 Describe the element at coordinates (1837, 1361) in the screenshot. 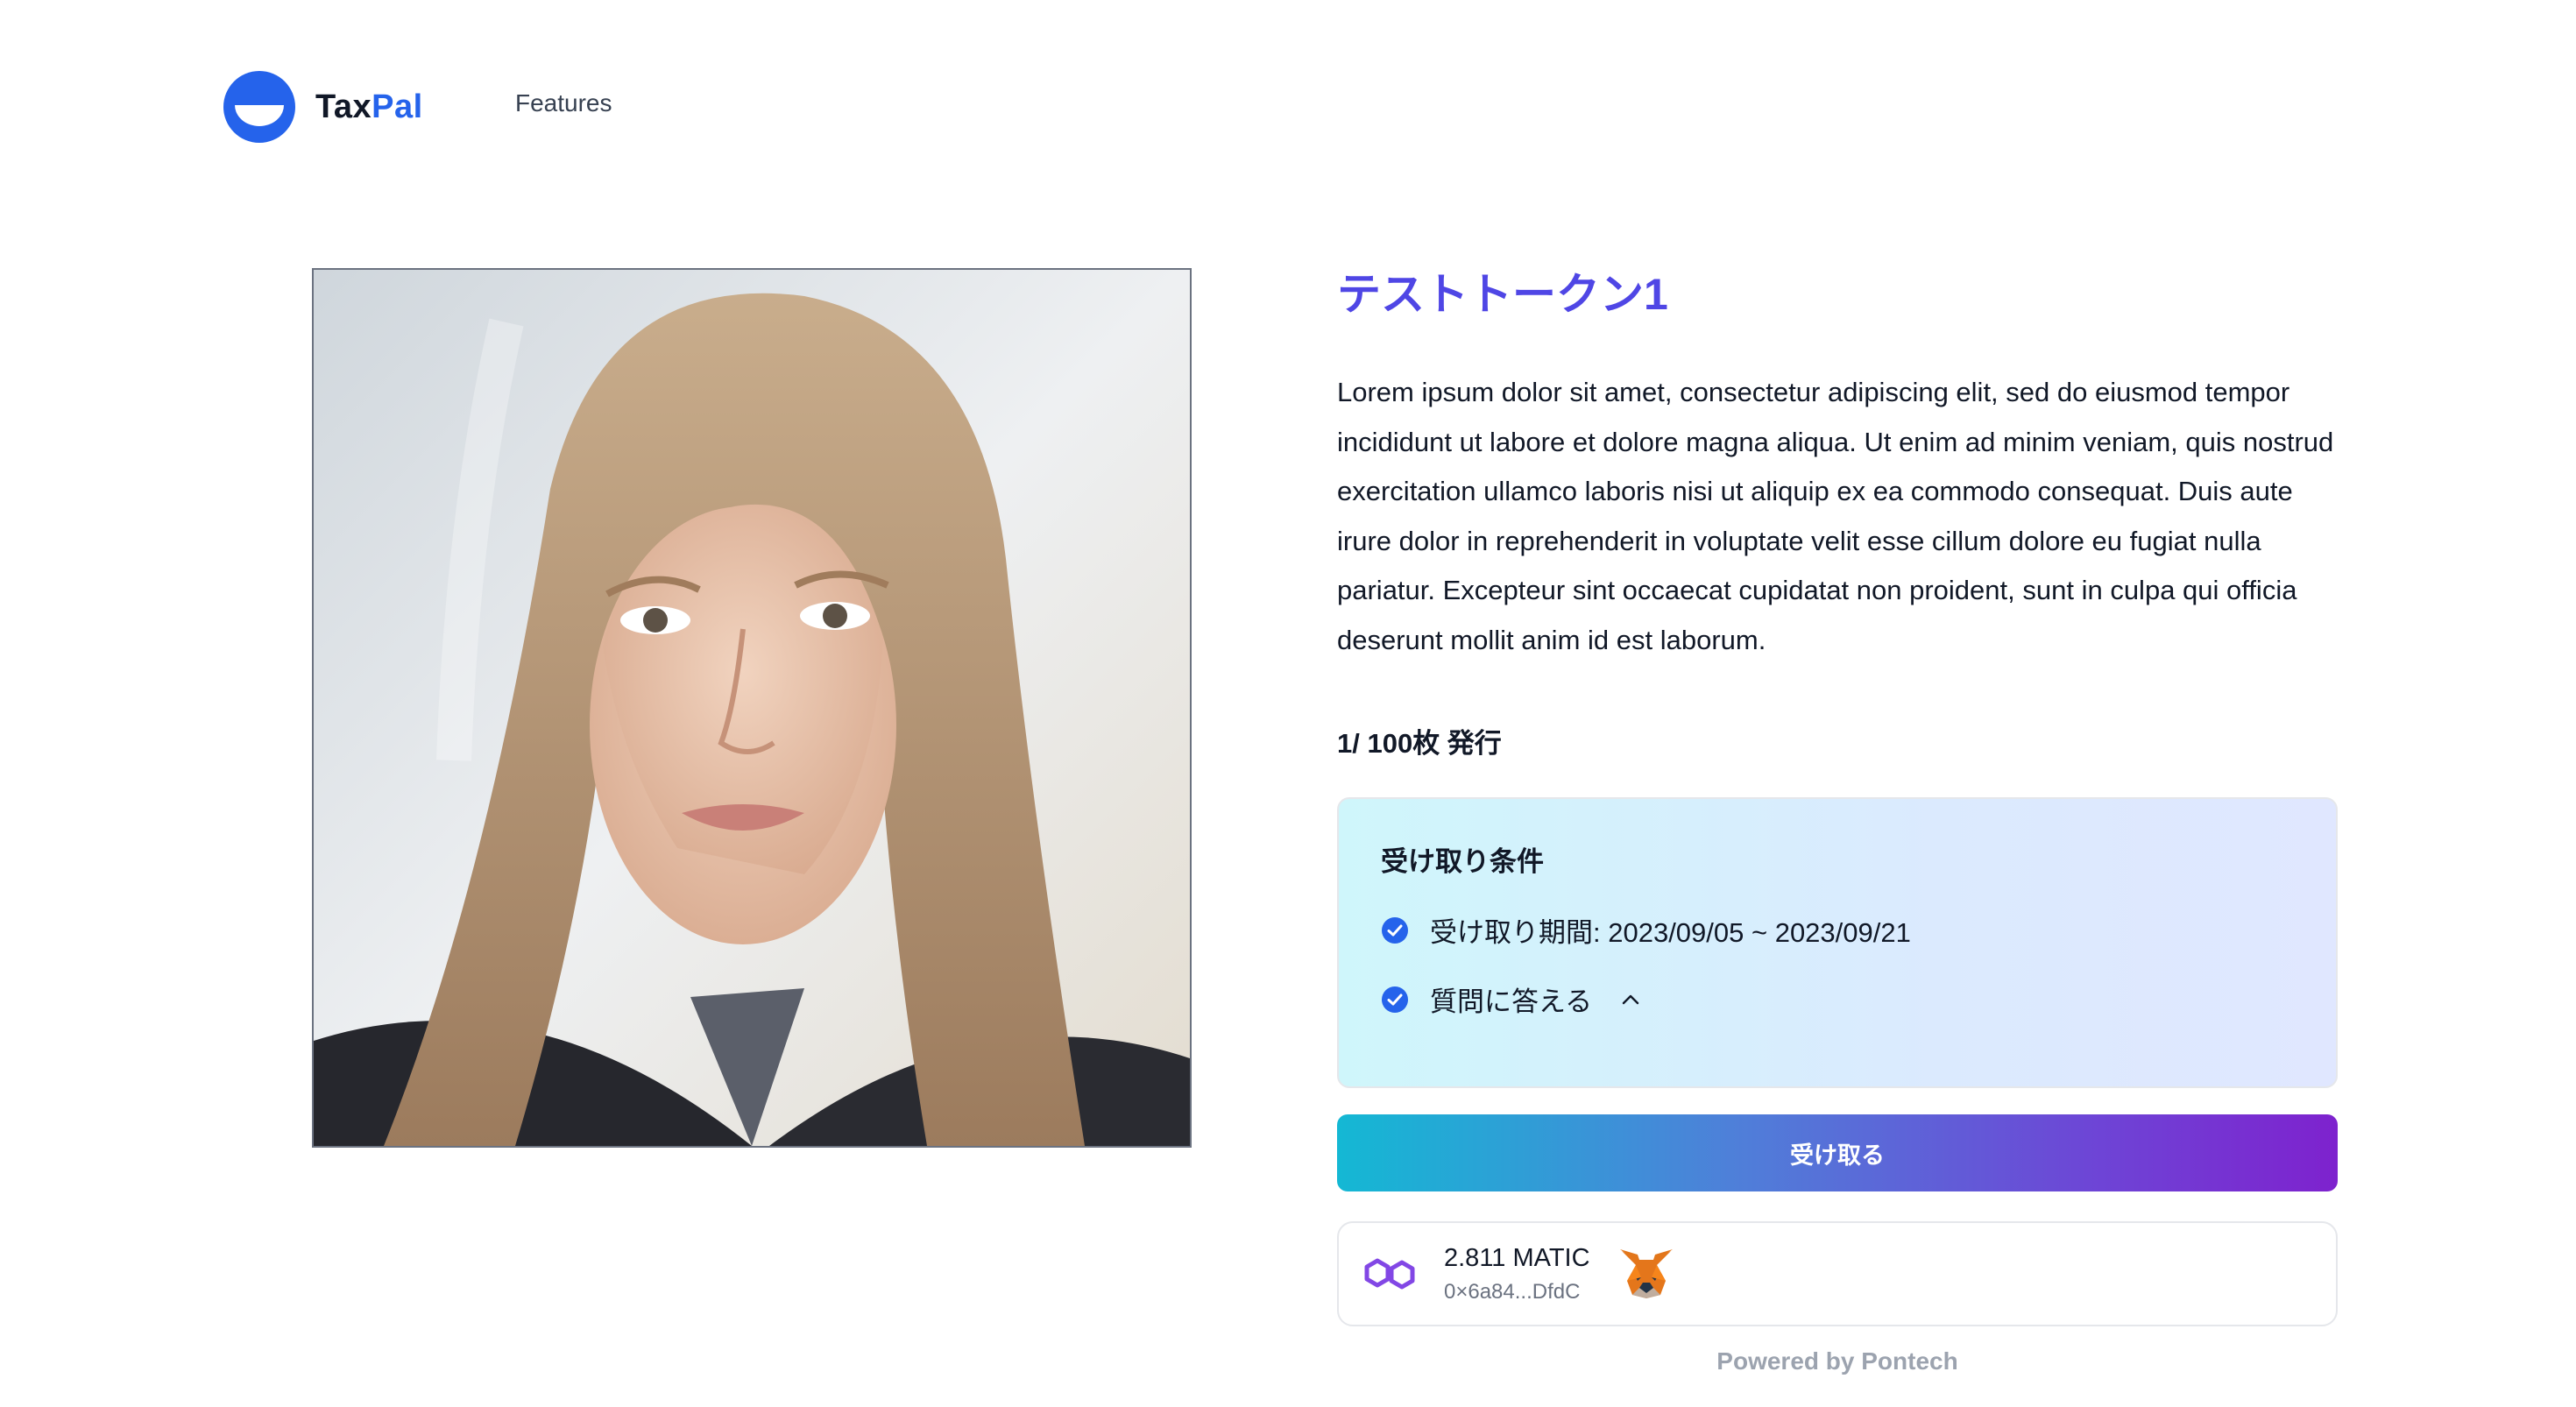

I see `powered-by-footer: Powered by Pontech` at that location.